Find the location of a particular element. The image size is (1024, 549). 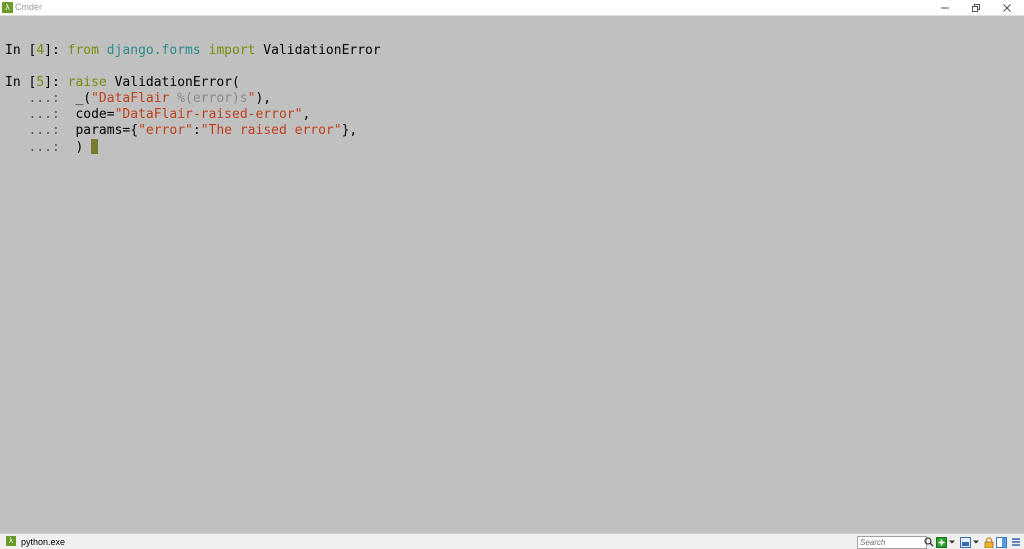

module-name: django.forms is located at coordinates (153, 50).